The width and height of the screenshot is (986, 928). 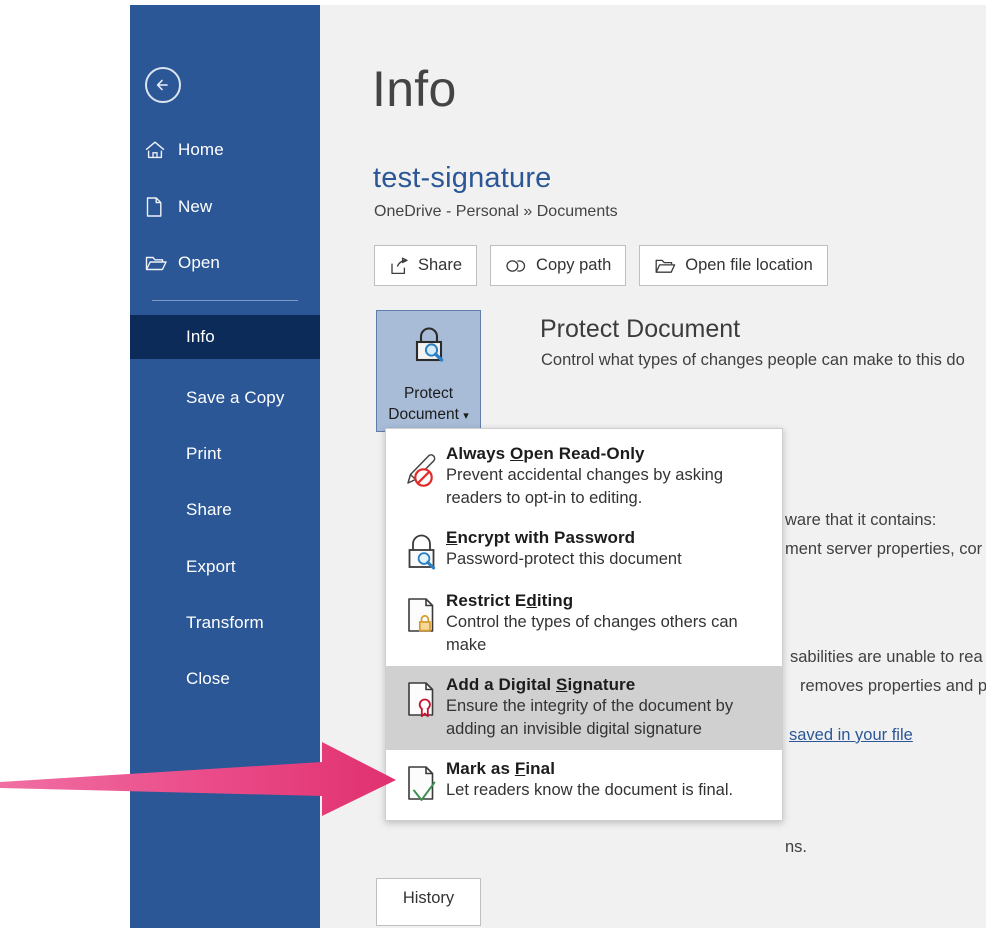 I want to click on share-button: Share, so click(x=426, y=265).